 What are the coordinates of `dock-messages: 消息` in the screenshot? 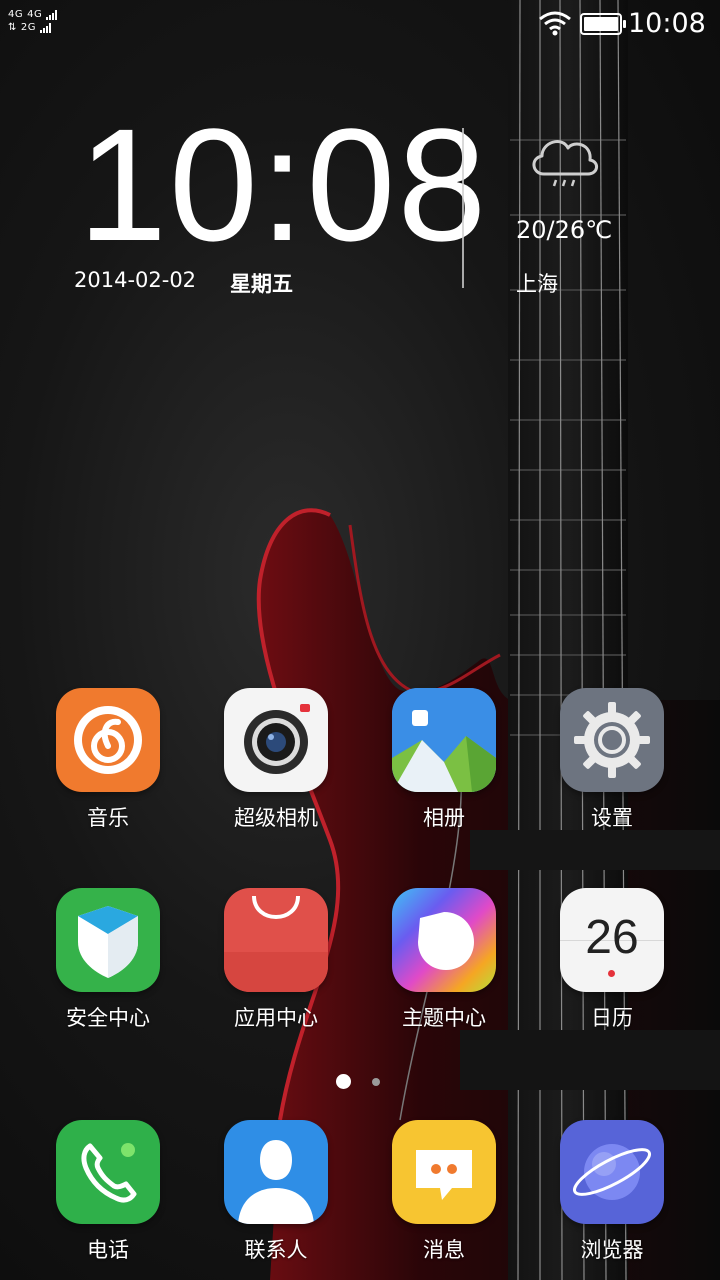 It's located at (442, 1200).